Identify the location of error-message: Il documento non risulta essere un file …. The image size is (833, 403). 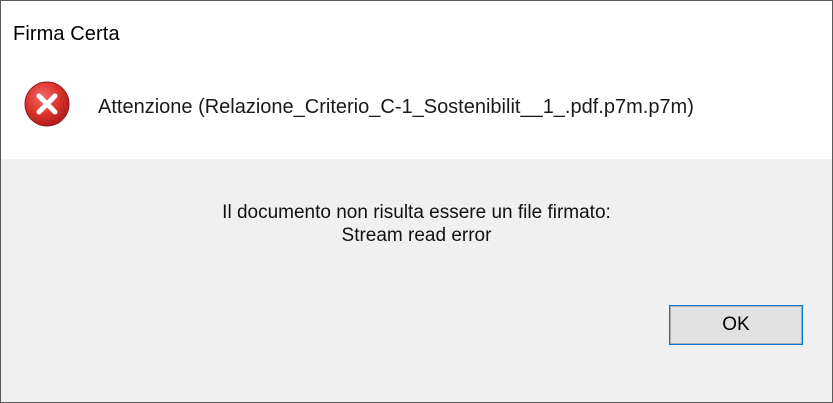
(416, 224).